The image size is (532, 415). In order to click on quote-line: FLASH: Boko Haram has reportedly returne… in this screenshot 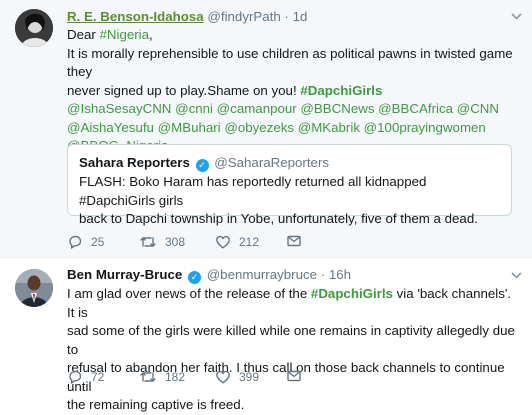, I will do `click(253, 191)`.